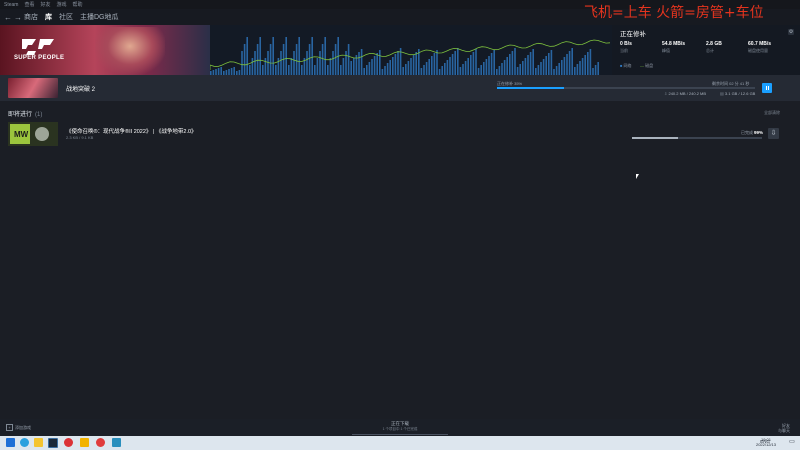  I want to click on steam-icon, so click(53, 443).